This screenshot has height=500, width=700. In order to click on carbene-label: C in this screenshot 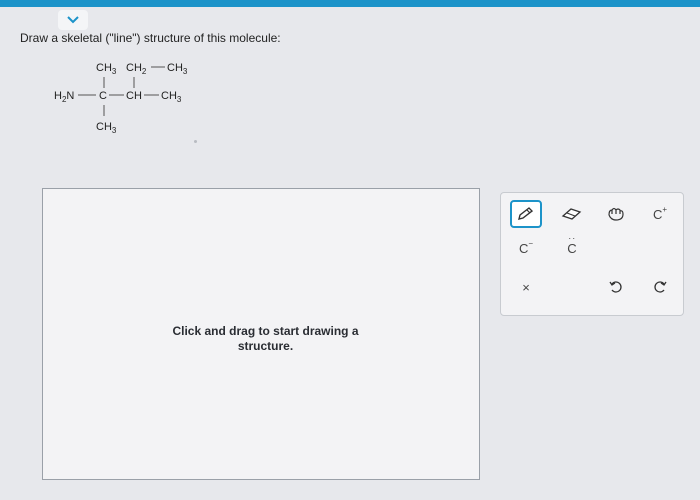, I will do `click(572, 248)`.